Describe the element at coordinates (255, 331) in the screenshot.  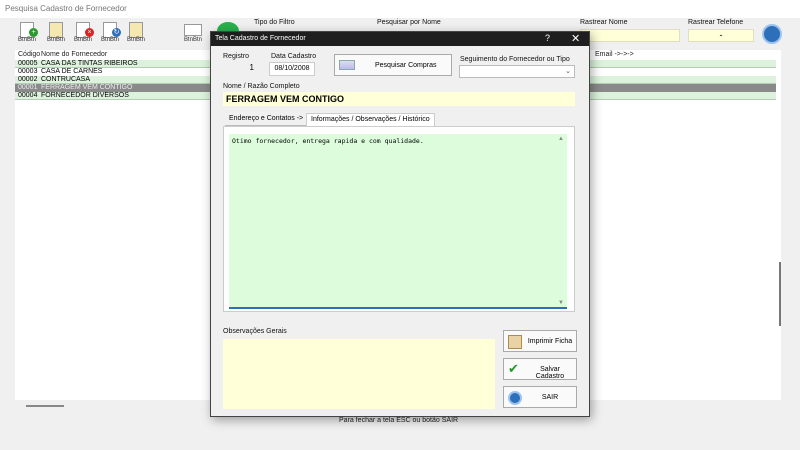
I see `observacoes-gerais-label: Observações Gerais` at that location.